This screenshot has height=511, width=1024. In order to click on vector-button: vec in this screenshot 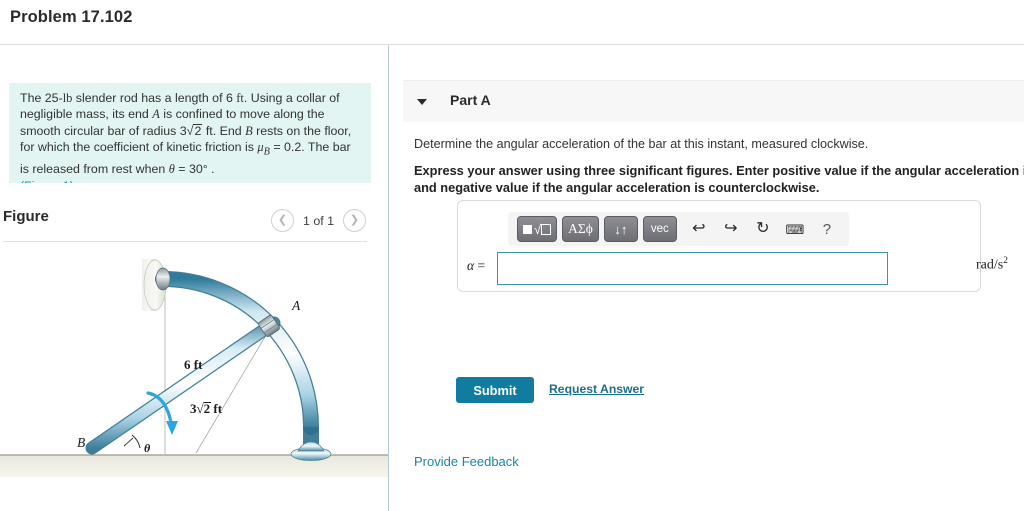, I will do `click(659, 229)`.